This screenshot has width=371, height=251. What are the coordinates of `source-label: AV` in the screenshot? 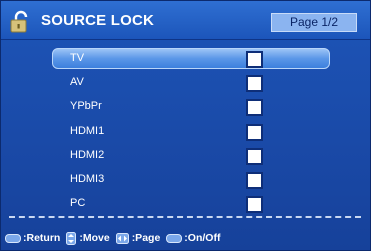 It's located at (77, 82).